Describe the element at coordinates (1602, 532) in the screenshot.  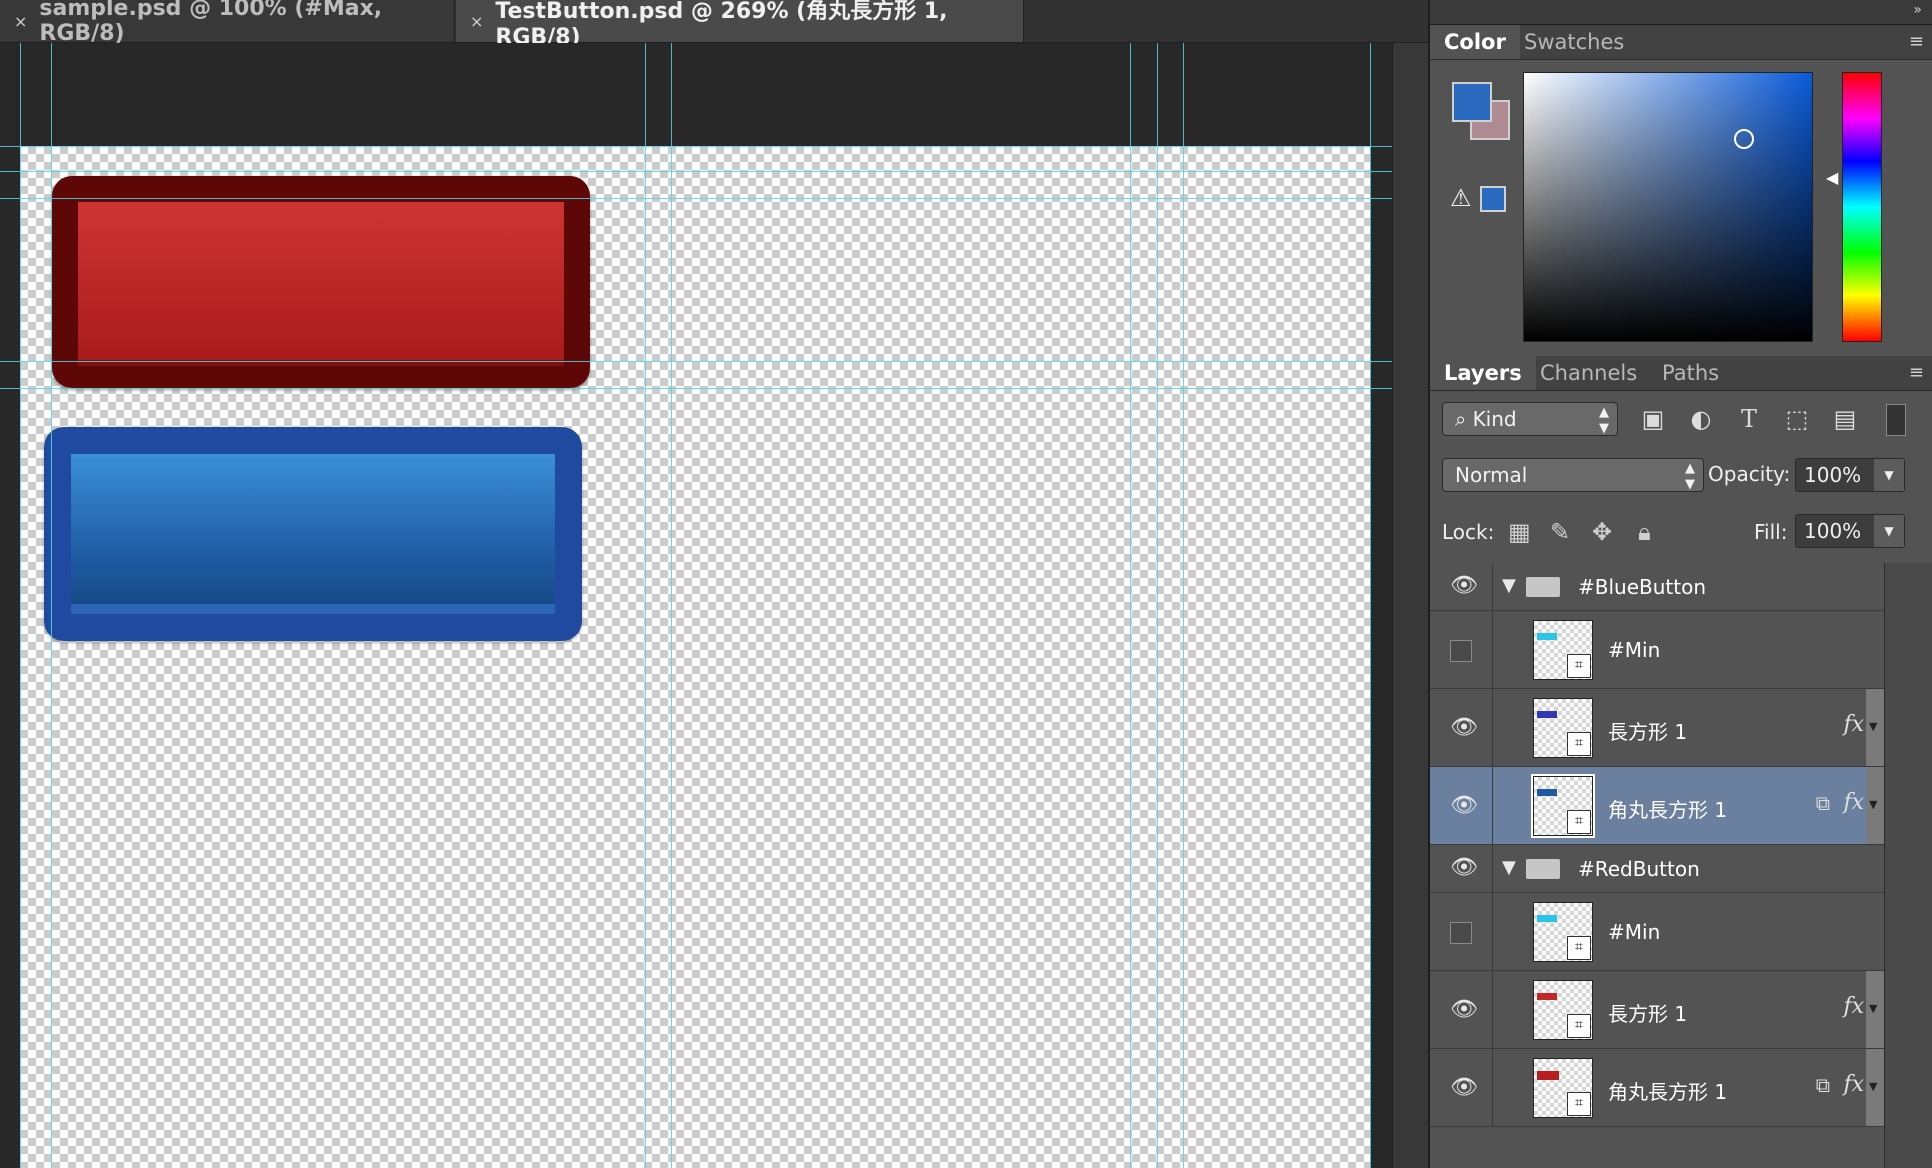
I see `lock-position-icon: ✥` at that location.